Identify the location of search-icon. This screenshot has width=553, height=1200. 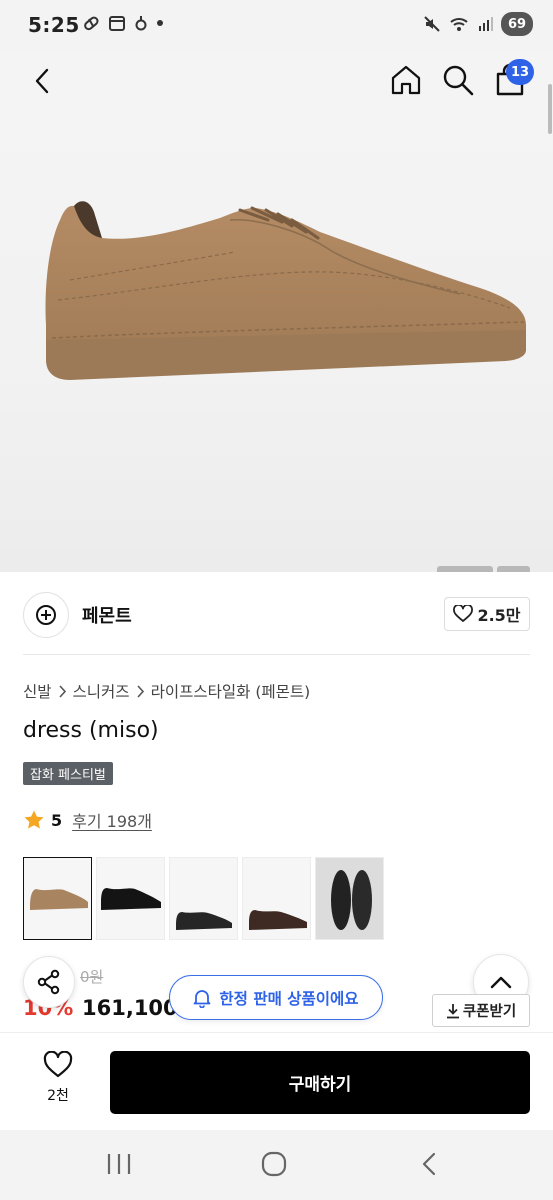
(458, 80).